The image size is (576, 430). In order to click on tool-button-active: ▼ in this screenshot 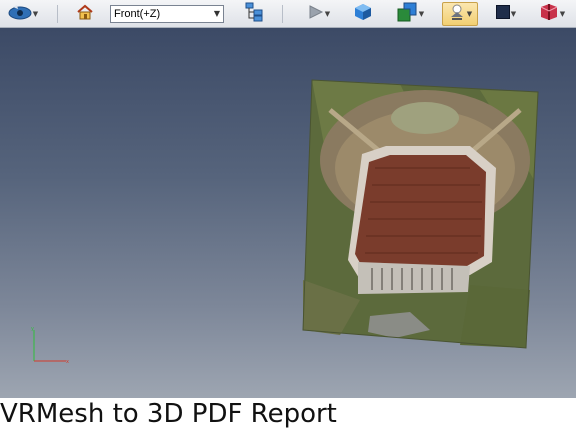, I will do `click(460, 14)`.